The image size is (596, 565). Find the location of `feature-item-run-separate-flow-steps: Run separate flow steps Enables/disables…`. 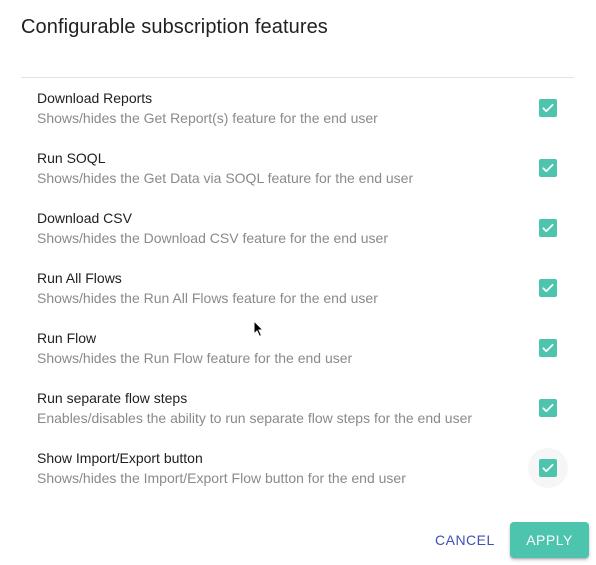

feature-item-run-separate-flow-steps: Run separate flow steps Enables/disables… is located at coordinates (298, 408).